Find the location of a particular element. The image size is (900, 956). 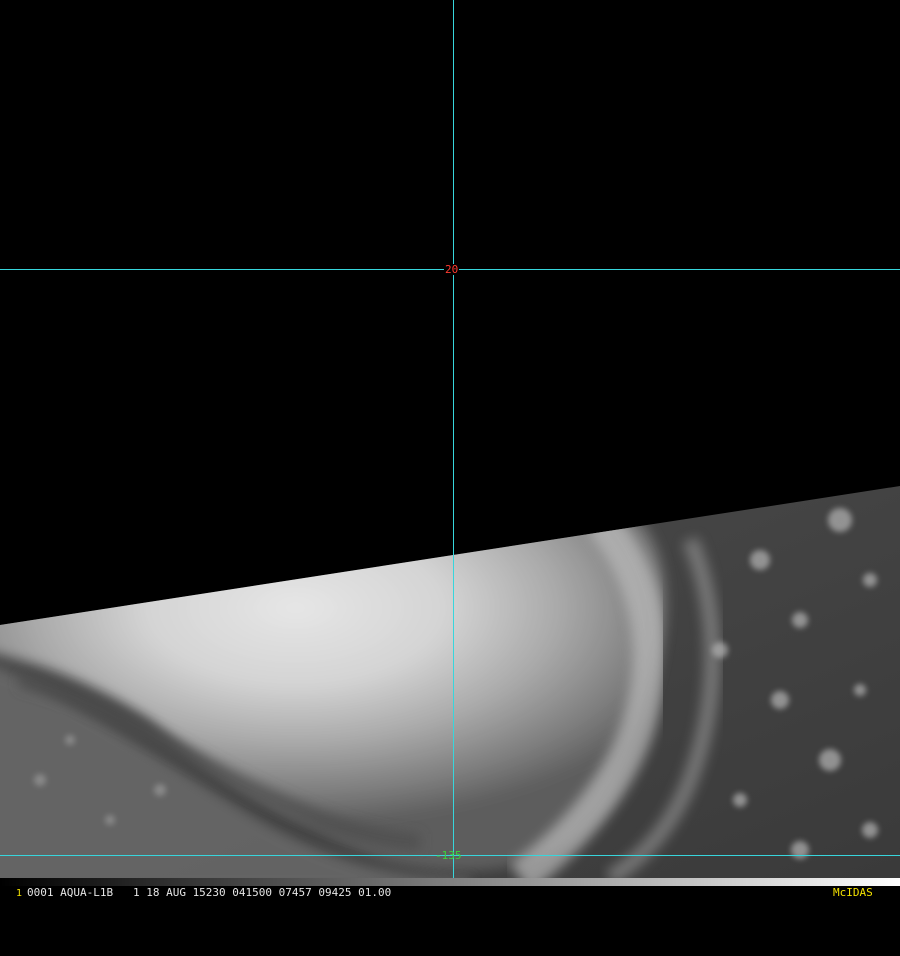

brand-label: McIDAS is located at coordinates (853, 892).